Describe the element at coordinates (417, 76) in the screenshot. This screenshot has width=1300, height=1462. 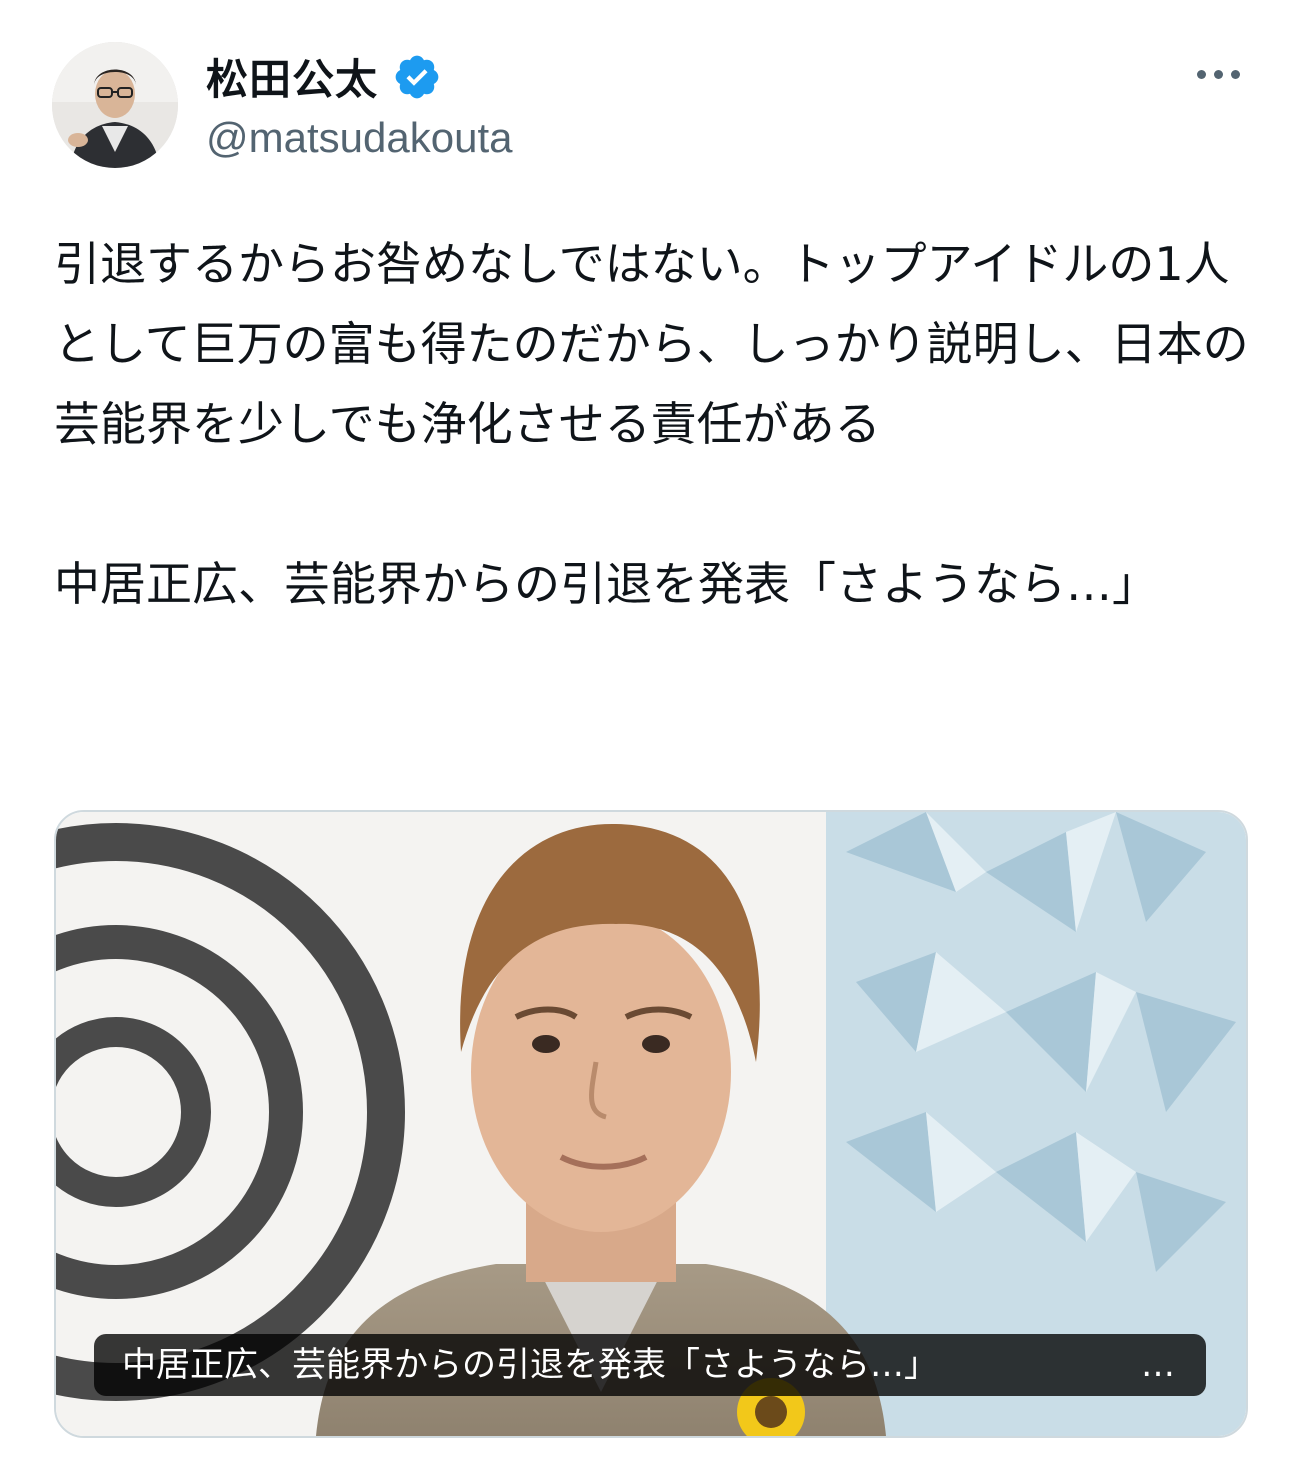
I see `verified-badge-icon` at that location.